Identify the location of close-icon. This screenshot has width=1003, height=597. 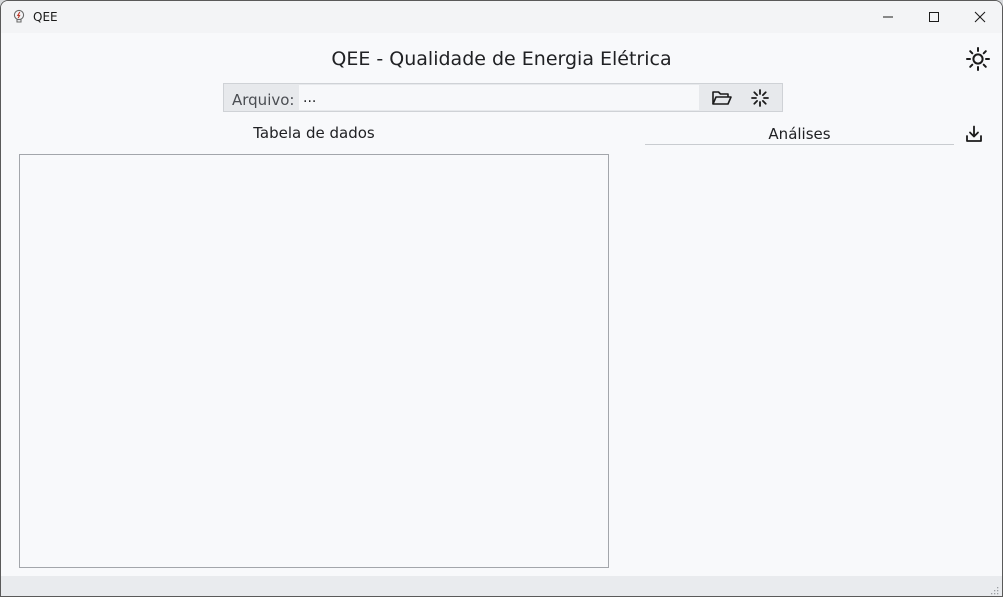
(980, 17).